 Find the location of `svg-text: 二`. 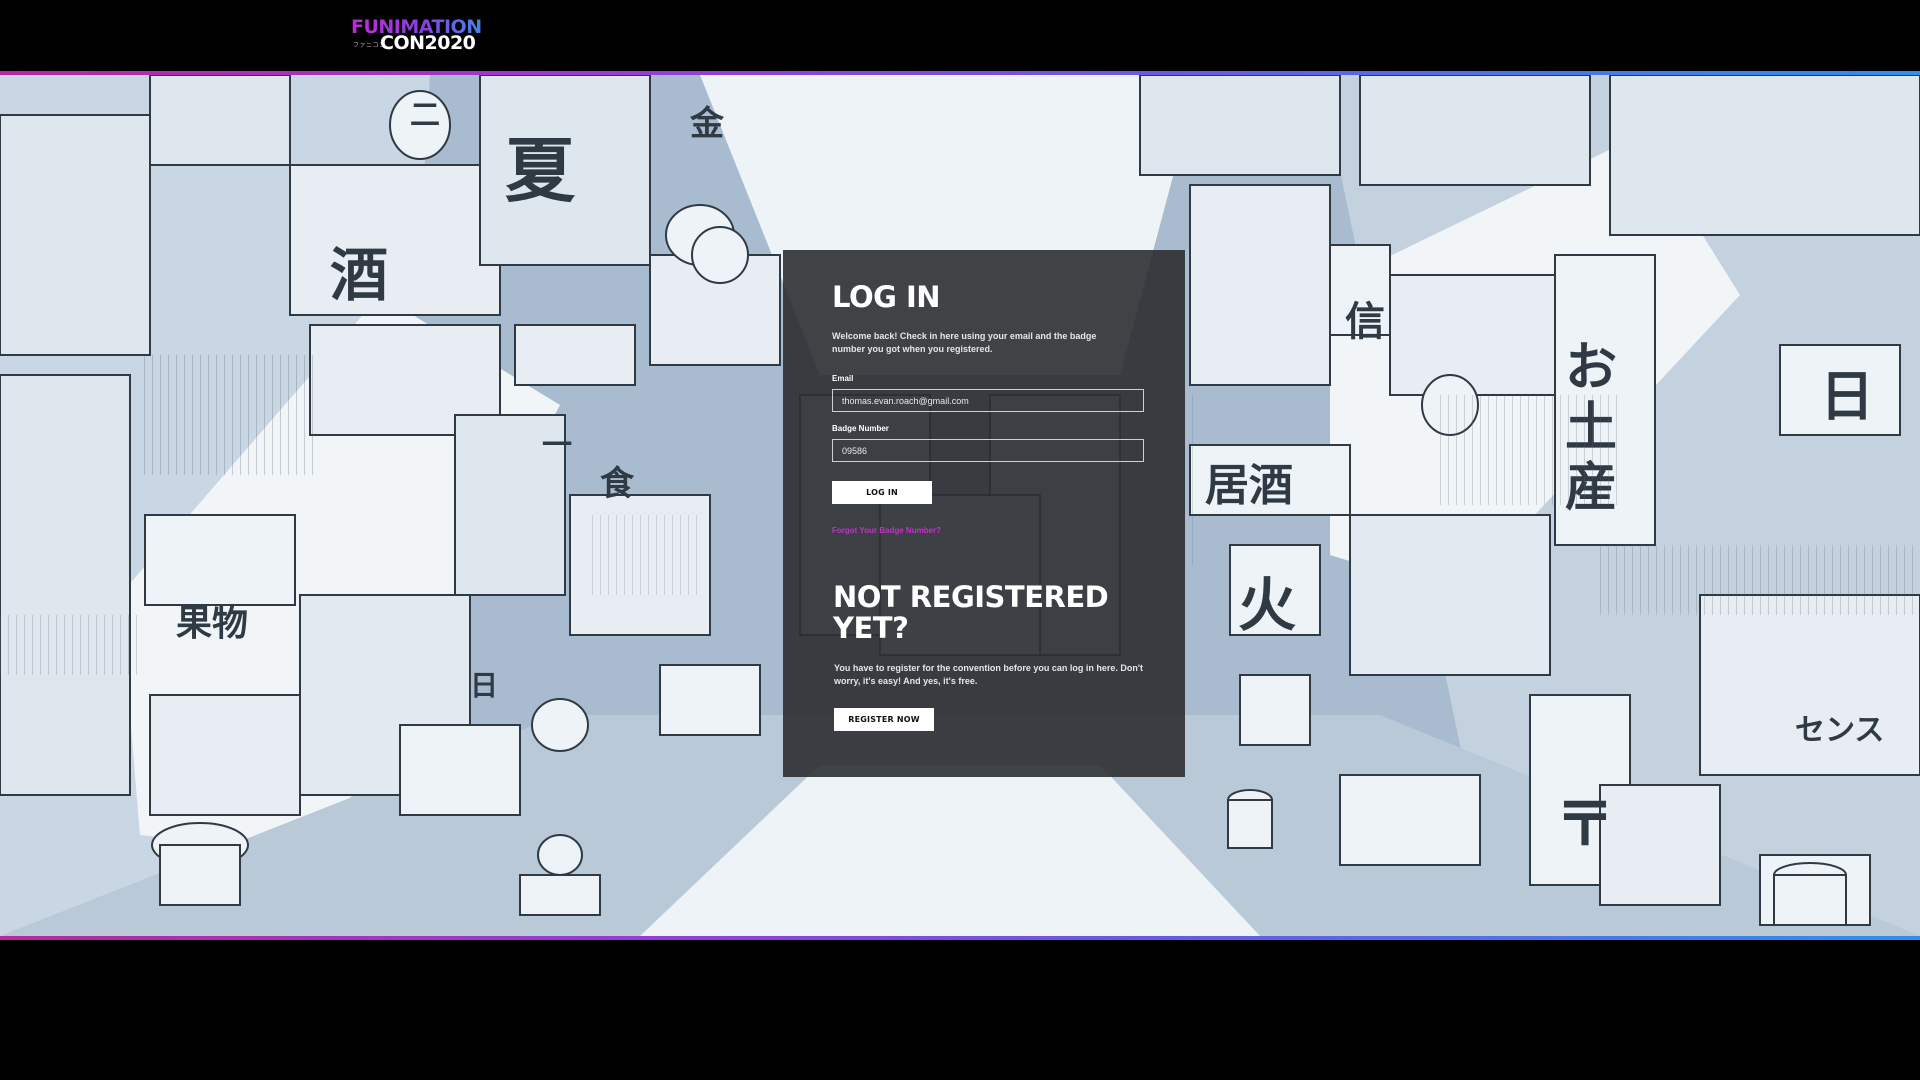

svg-text: 二 is located at coordinates (425, 115).